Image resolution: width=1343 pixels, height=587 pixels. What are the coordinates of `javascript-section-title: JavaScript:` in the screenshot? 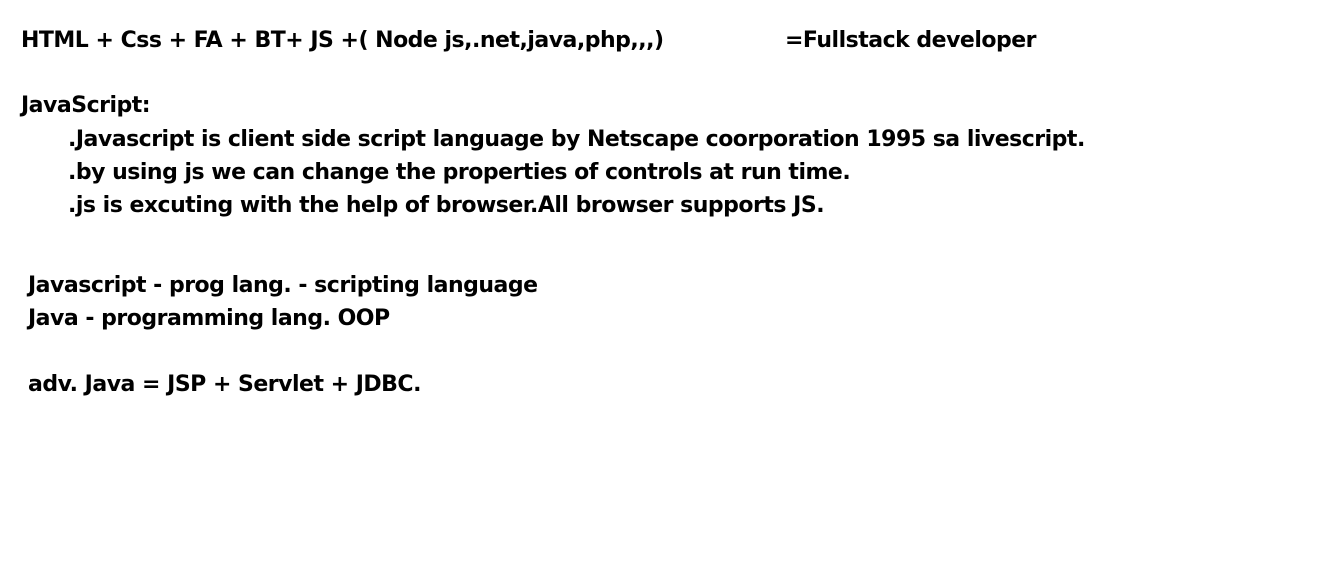 It's located at (86, 105).